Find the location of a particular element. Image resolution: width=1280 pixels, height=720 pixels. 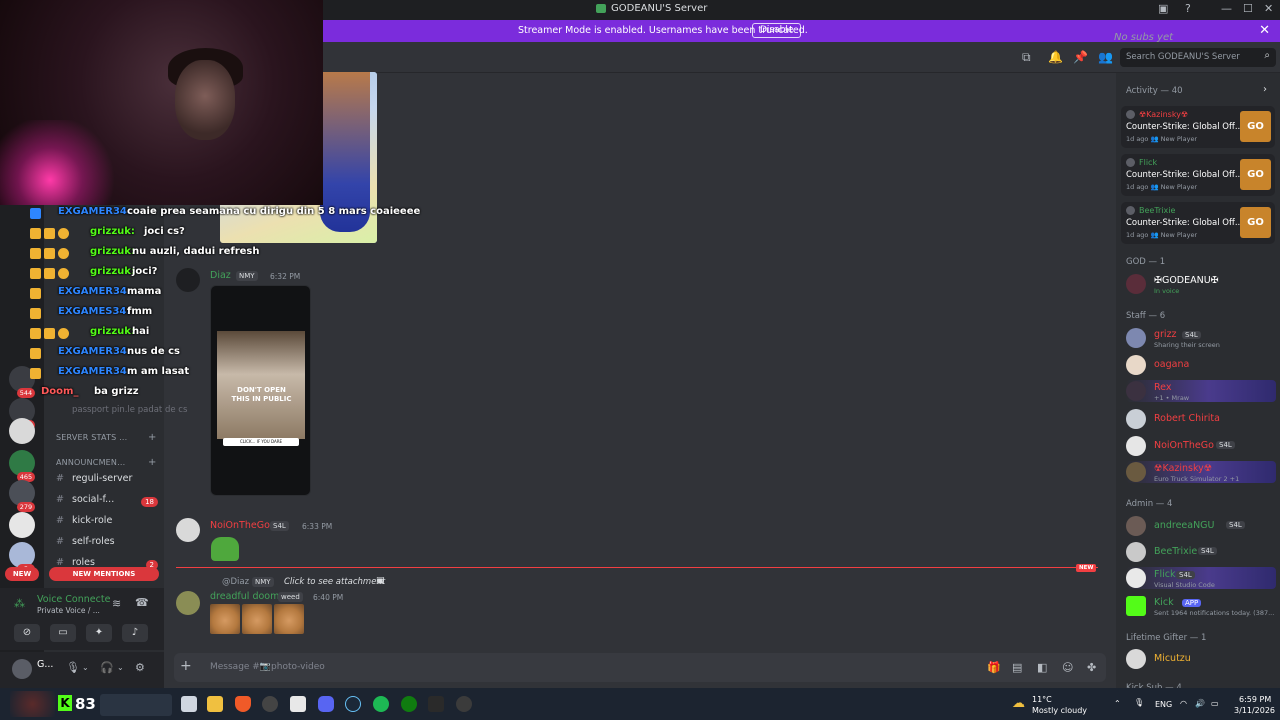

minimize-button: — is located at coordinates (1226, 8).